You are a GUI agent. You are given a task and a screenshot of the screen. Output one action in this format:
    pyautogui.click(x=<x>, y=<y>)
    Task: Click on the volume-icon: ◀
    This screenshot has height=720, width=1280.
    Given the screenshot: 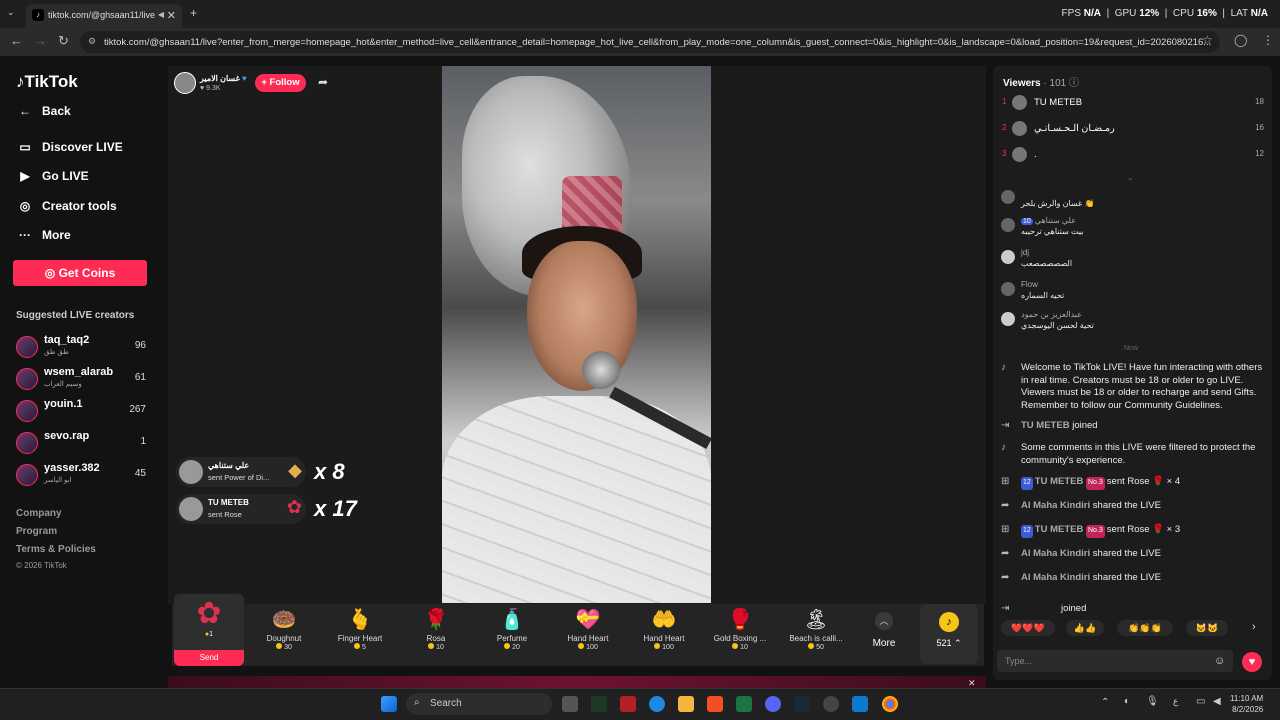 What is the action you would take?
    pyautogui.click(x=1217, y=701)
    